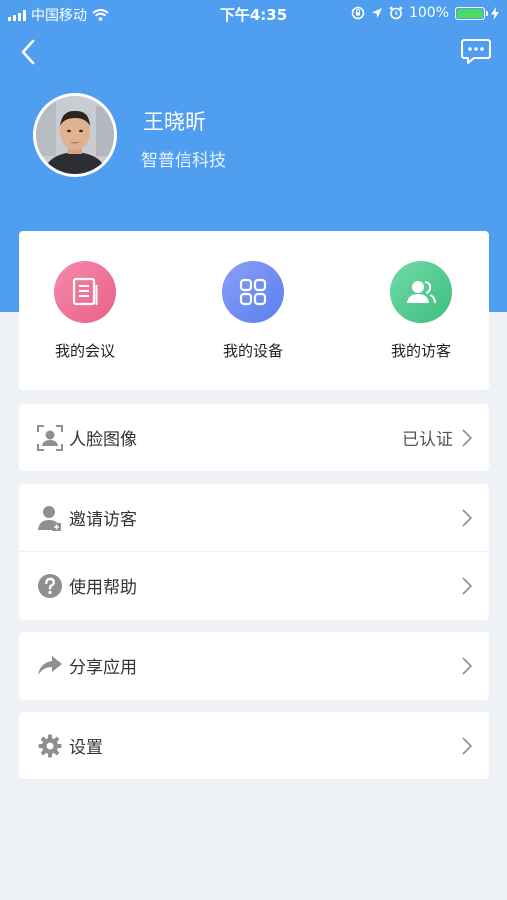 The width and height of the screenshot is (507, 900). What do you see at coordinates (85, 292) in the screenshot?
I see `document-icon` at bounding box center [85, 292].